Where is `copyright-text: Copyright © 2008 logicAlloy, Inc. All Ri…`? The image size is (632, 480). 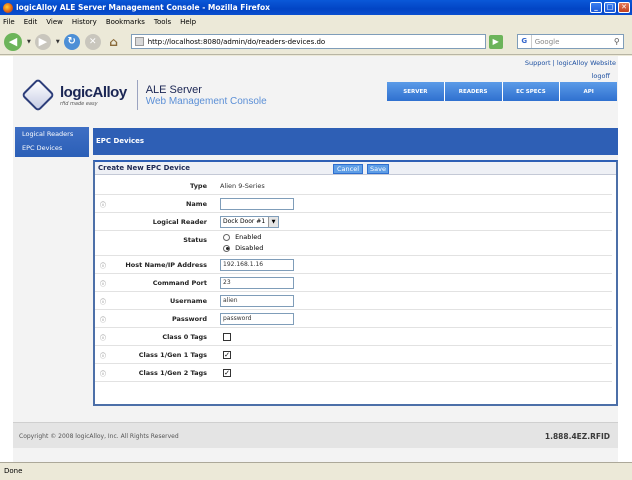
copyright-text: Copyright © 2008 logicAlloy, Inc. All Ri… is located at coordinates (99, 436).